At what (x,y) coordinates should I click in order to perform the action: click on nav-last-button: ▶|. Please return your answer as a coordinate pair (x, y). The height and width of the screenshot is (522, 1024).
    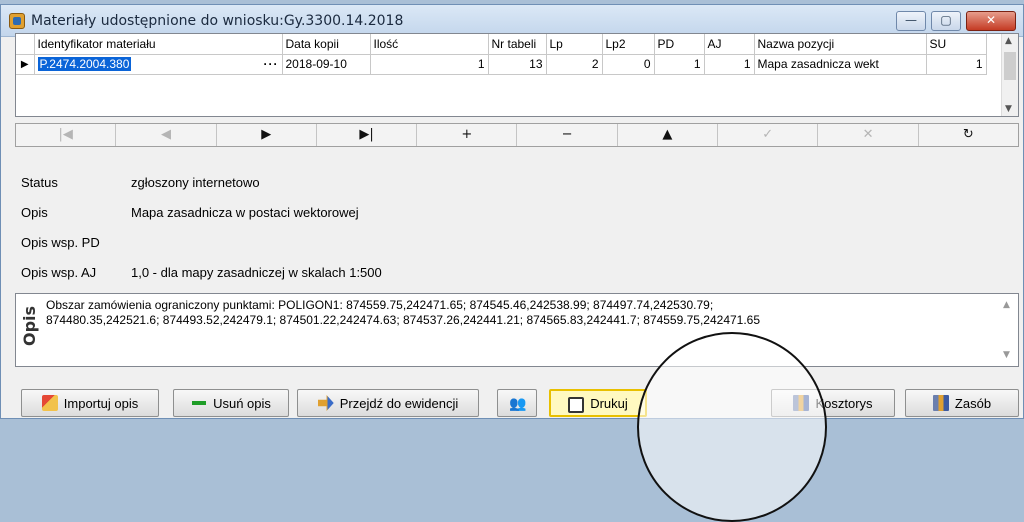
    Looking at the image, I should click on (367, 135).